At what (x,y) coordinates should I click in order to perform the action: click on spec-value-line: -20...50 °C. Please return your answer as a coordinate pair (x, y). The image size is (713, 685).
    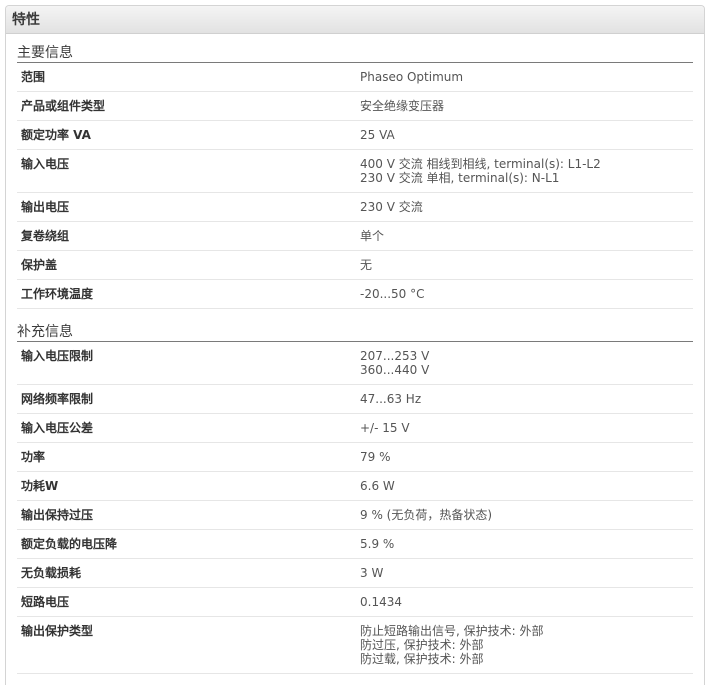
    Looking at the image, I should click on (392, 294).